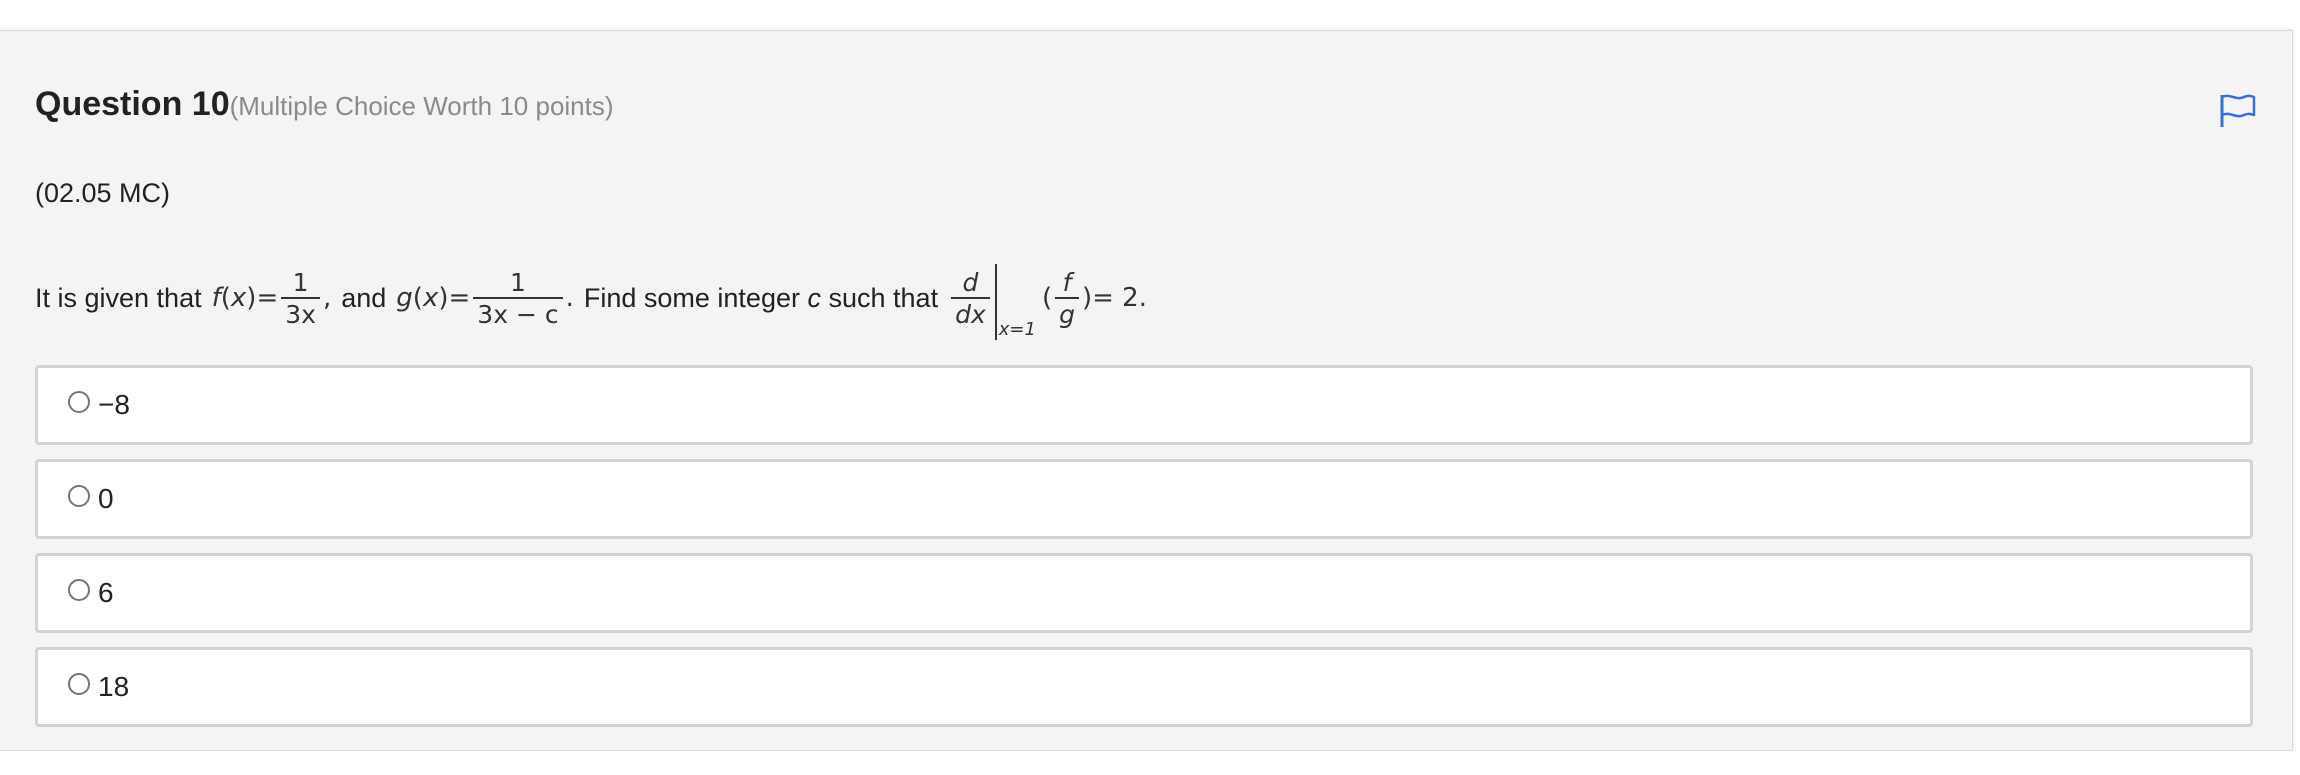  What do you see at coordinates (404, 298) in the screenshot?
I see `g-name: g` at bounding box center [404, 298].